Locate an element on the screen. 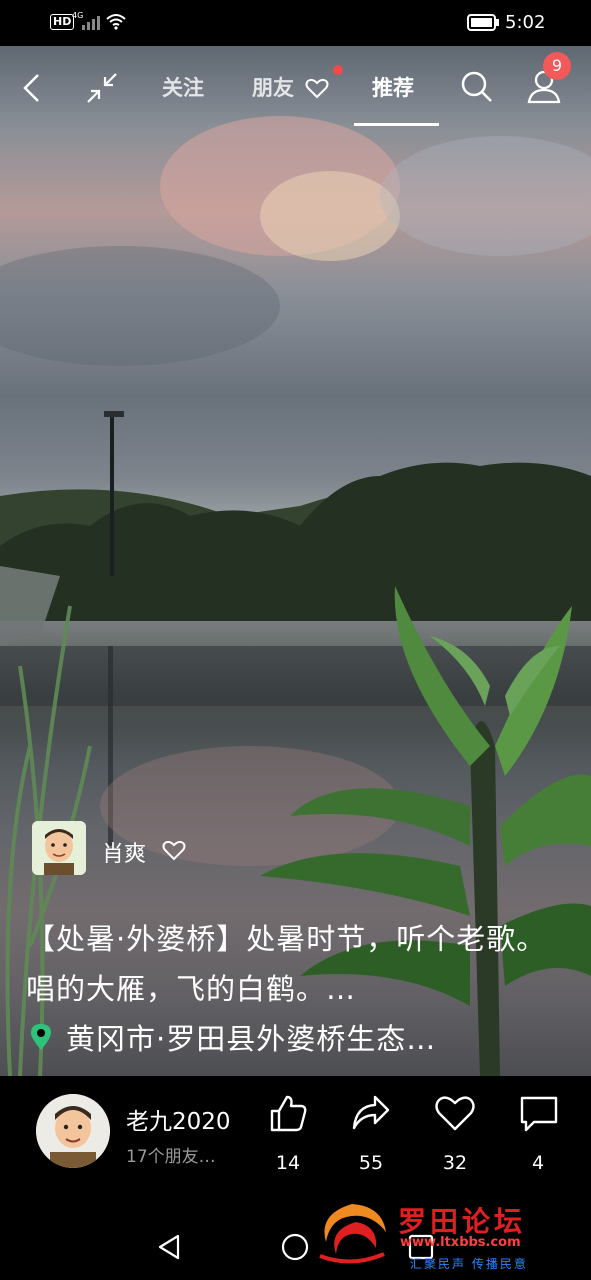 This screenshot has width=591, height=1280. notification-badge: 9 is located at coordinates (557, 66).